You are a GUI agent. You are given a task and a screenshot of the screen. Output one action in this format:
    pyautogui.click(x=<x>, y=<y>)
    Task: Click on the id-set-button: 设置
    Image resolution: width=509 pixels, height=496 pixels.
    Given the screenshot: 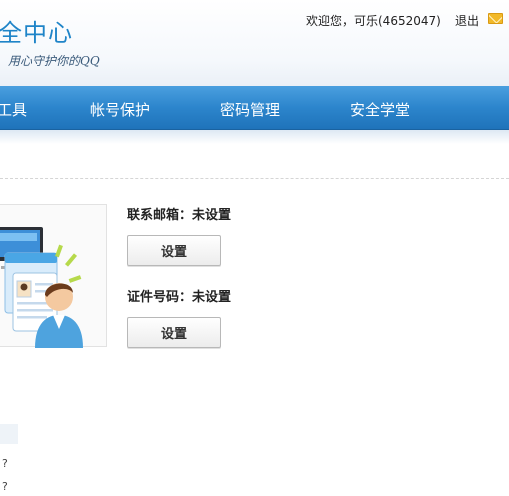 What is the action you would take?
    pyautogui.click(x=174, y=332)
    